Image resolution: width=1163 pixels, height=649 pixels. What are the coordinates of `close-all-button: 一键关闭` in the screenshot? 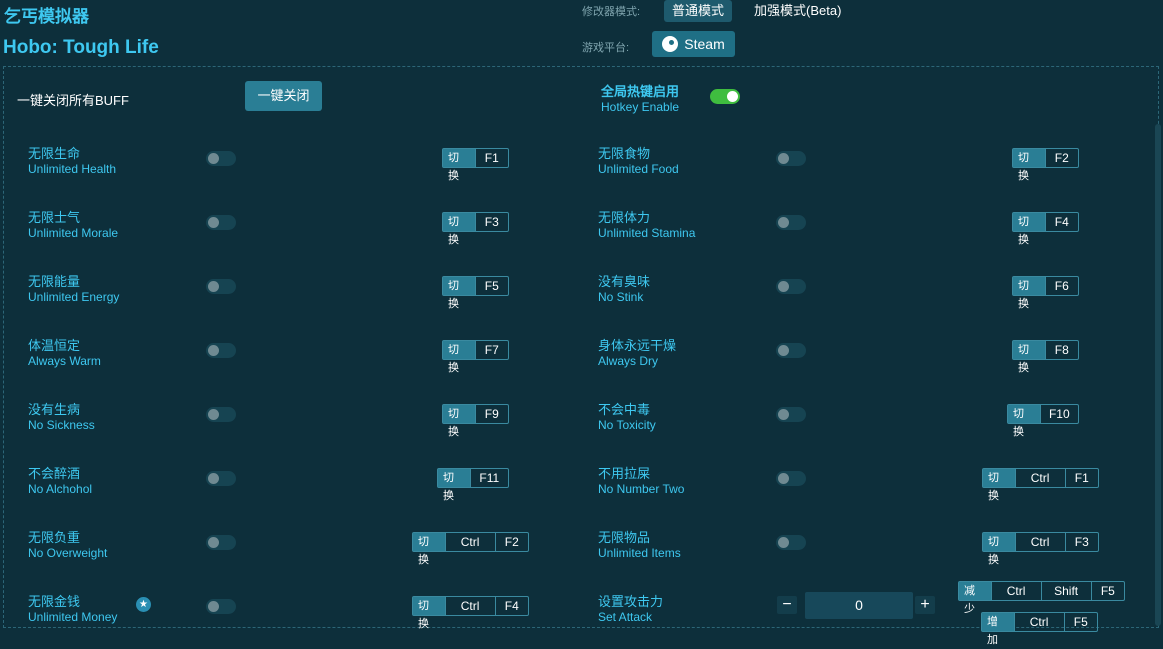 It's located at (283, 96).